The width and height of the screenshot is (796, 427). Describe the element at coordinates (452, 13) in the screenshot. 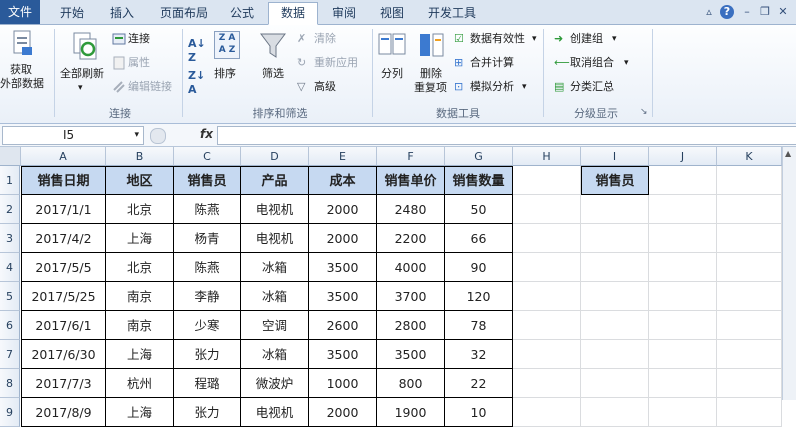

I see `tab-developer: 开发工具` at that location.